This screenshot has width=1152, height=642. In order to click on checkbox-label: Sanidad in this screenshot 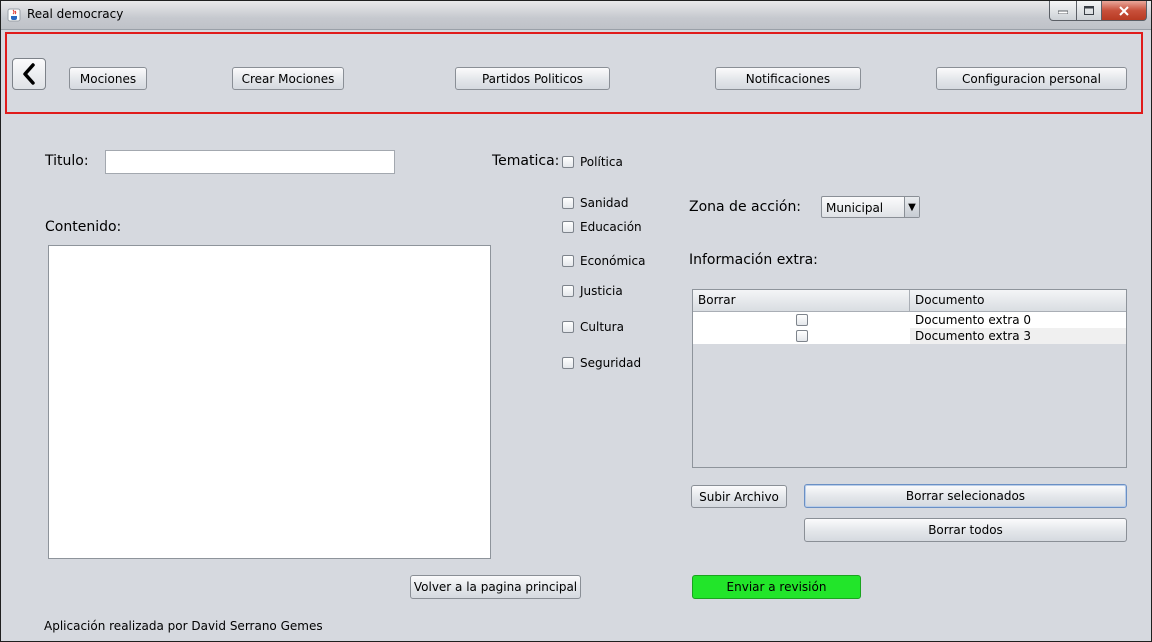, I will do `click(604, 203)`.